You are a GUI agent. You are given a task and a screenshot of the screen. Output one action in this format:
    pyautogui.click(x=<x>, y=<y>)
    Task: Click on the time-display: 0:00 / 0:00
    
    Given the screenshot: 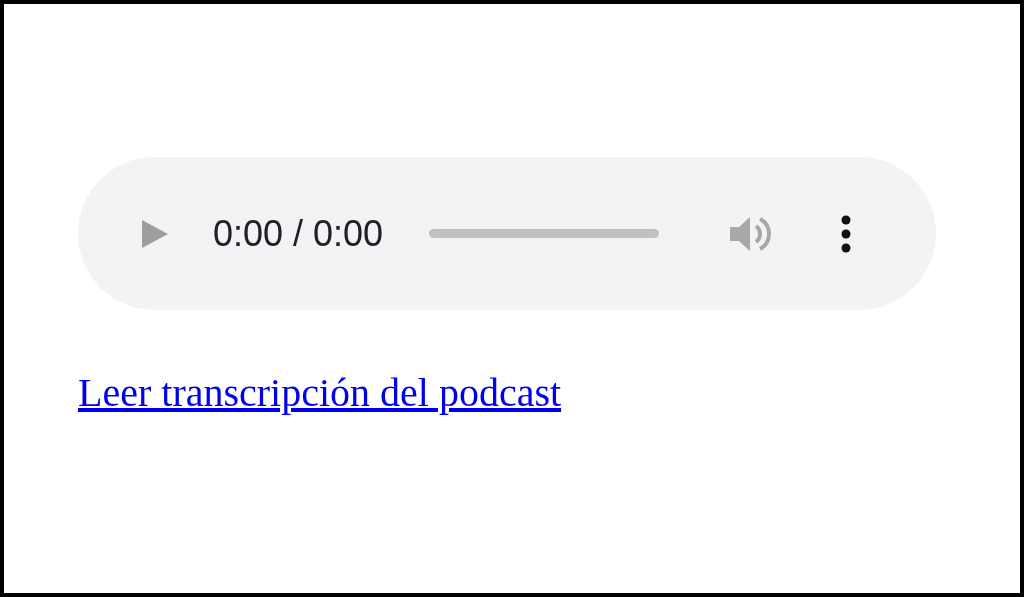 What is the action you would take?
    pyautogui.click(x=298, y=233)
    